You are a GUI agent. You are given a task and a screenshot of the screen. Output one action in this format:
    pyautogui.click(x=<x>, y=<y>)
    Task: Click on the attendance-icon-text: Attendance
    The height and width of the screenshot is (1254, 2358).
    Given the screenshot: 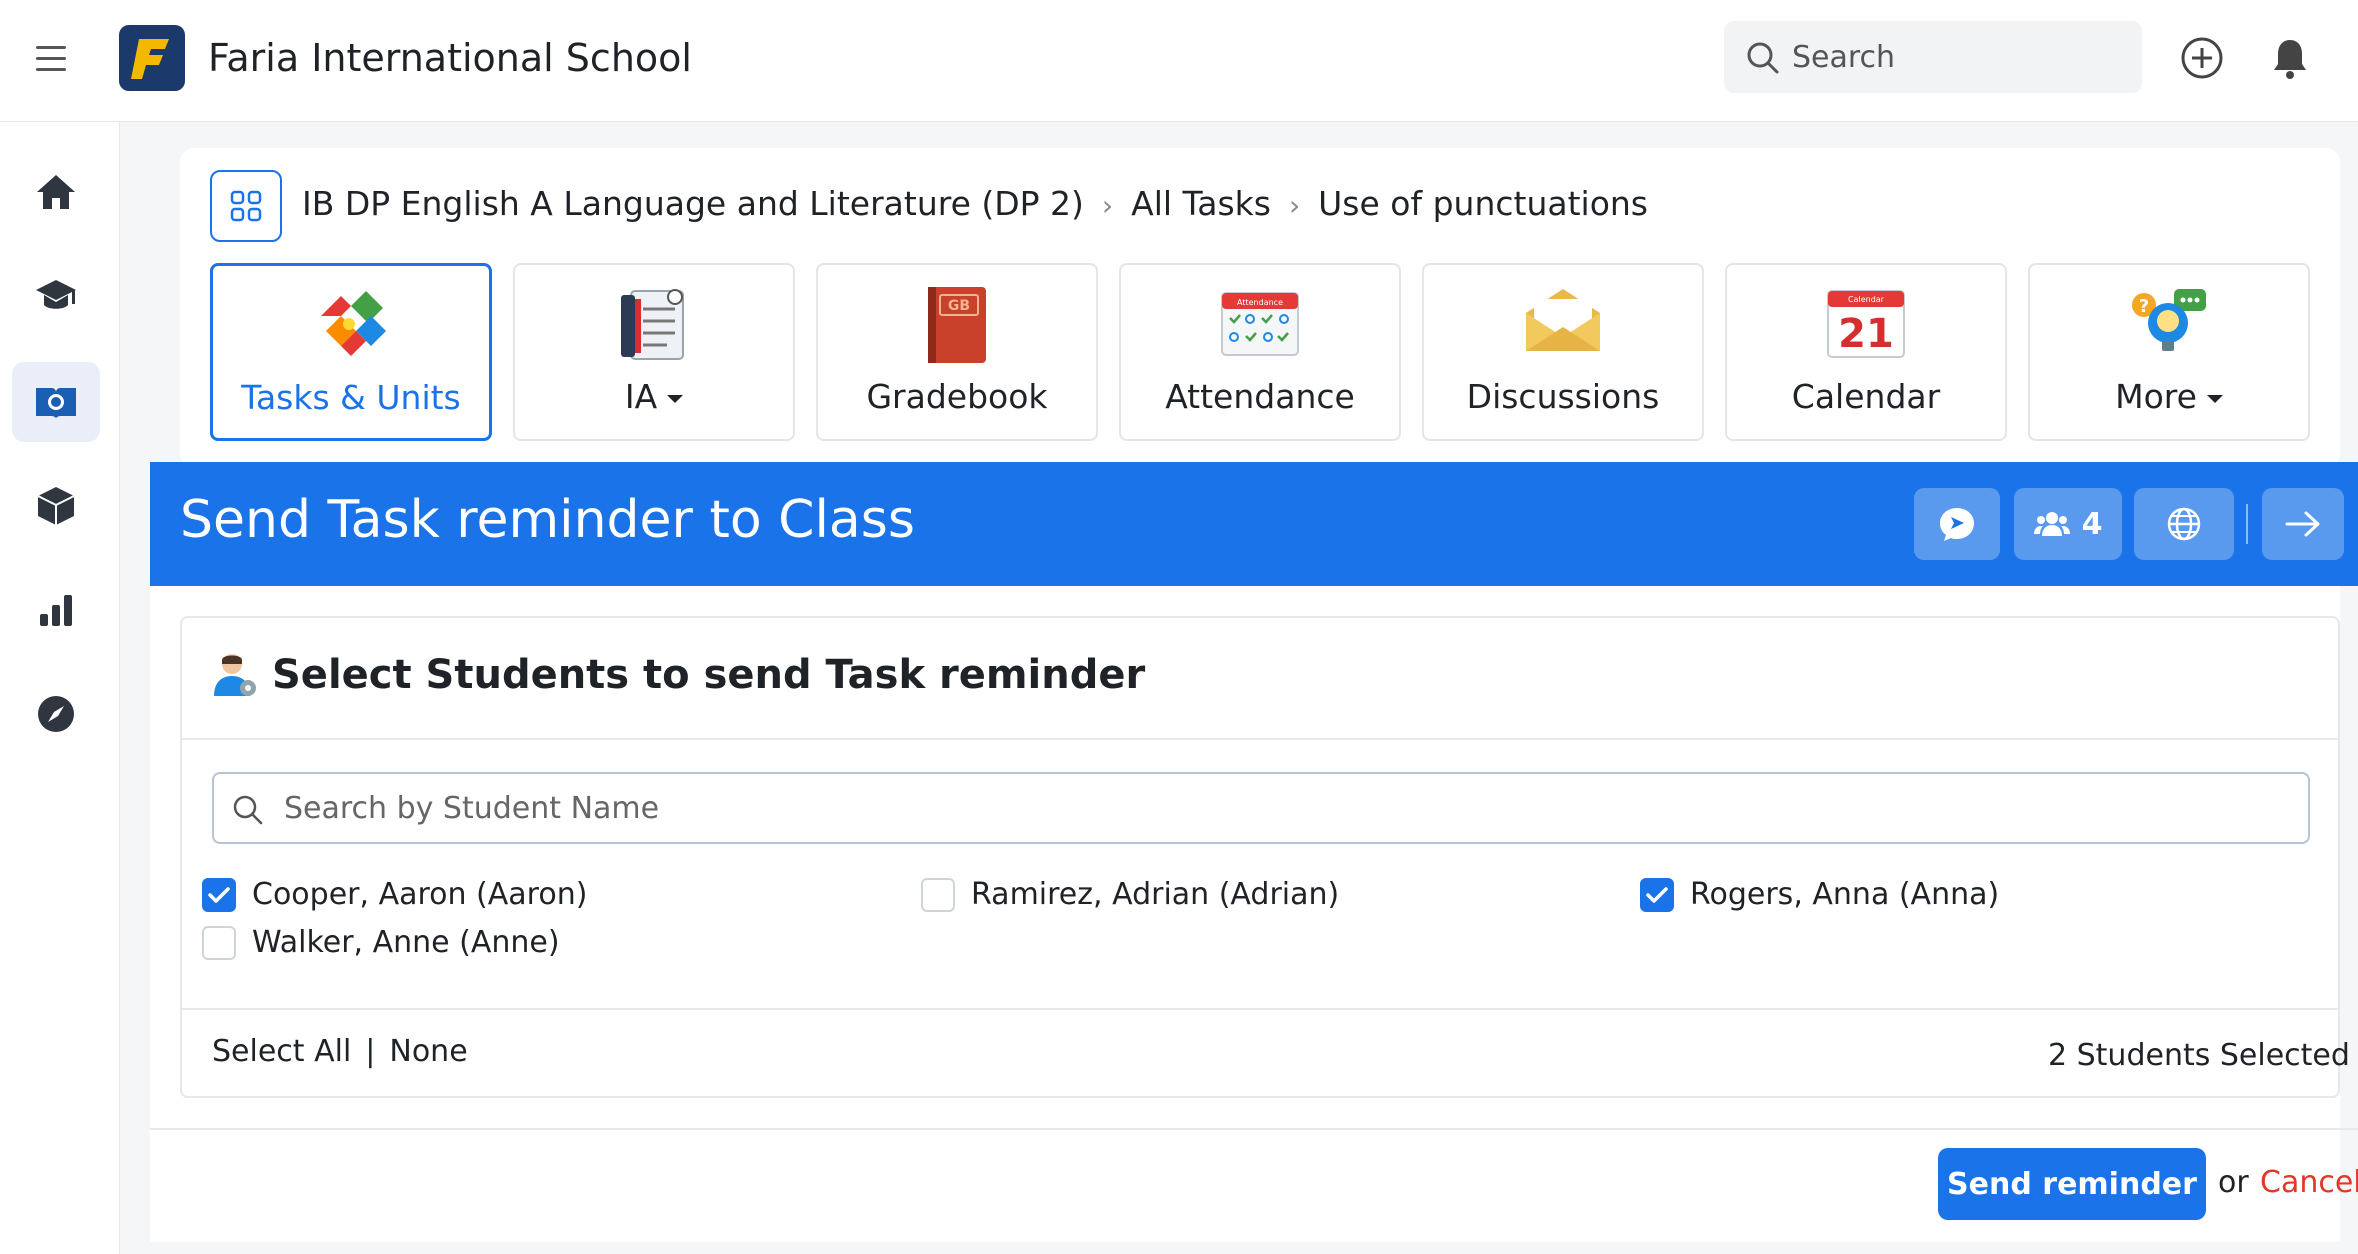 What is the action you would take?
    pyautogui.click(x=1260, y=302)
    